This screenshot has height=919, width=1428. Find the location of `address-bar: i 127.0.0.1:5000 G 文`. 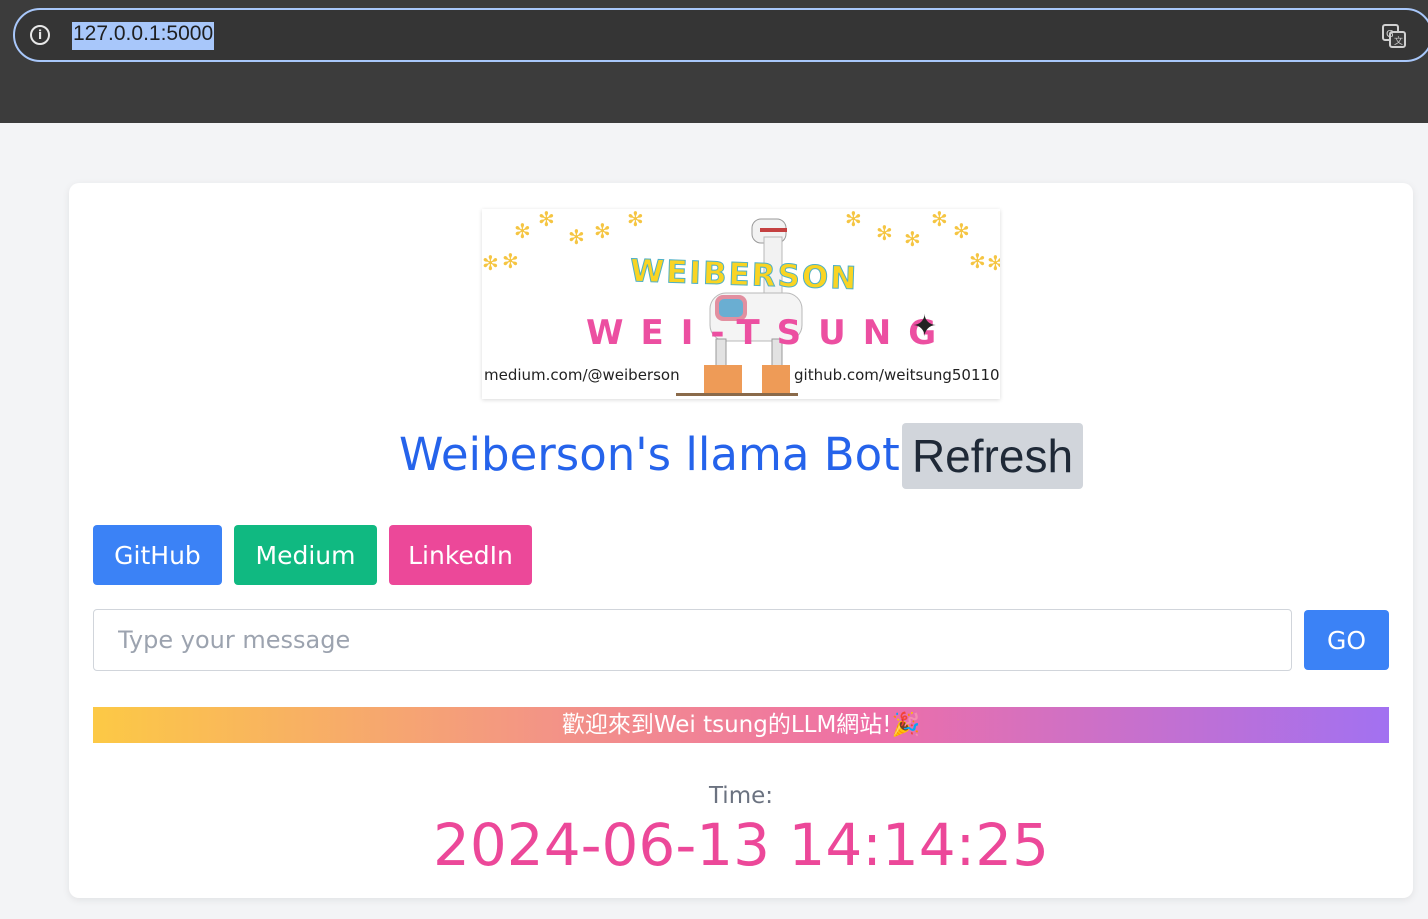

address-bar: i 127.0.0.1:5000 G 文 is located at coordinates (720, 35).